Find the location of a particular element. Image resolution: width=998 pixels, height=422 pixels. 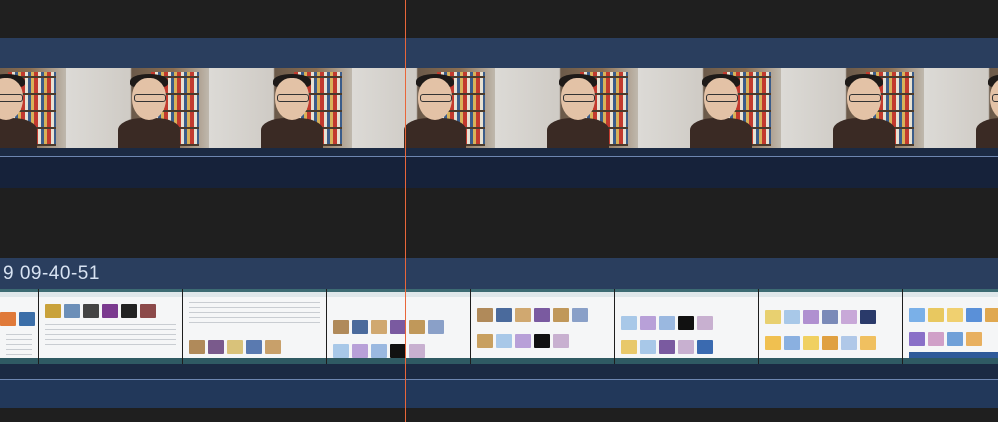

video-clip-bottom is located at coordinates (499, 152).